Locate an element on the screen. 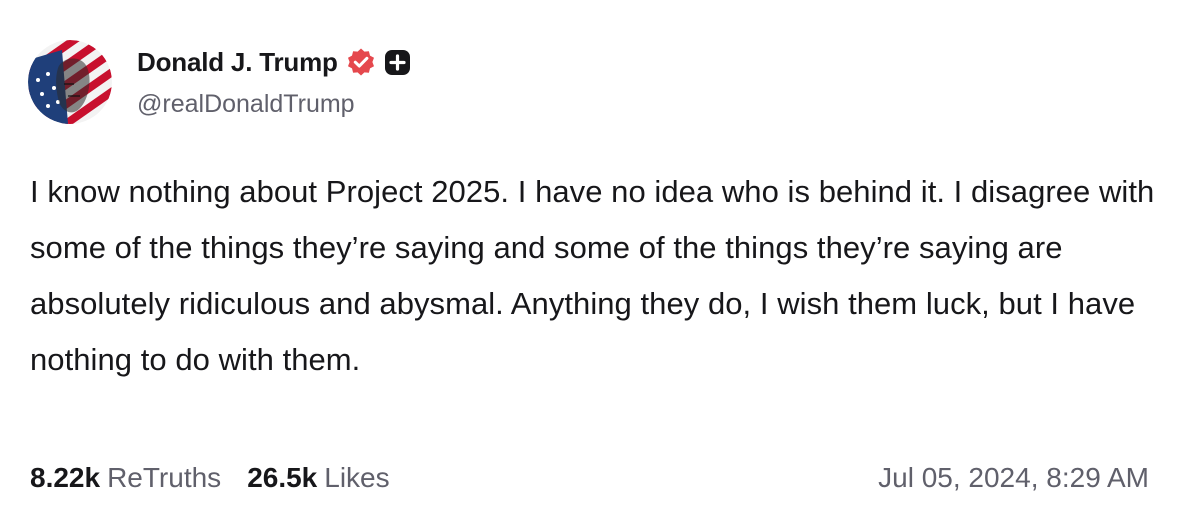  author-handle: @realDonaldTrump is located at coordinates (274, 104).